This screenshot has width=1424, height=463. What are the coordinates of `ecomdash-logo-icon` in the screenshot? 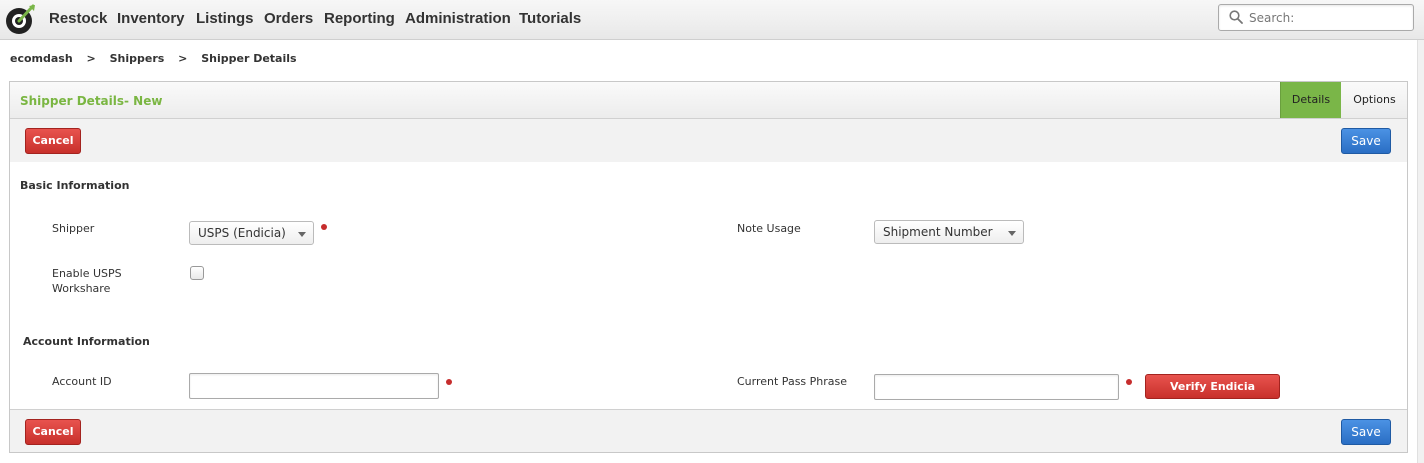 It's located at (20, 19).